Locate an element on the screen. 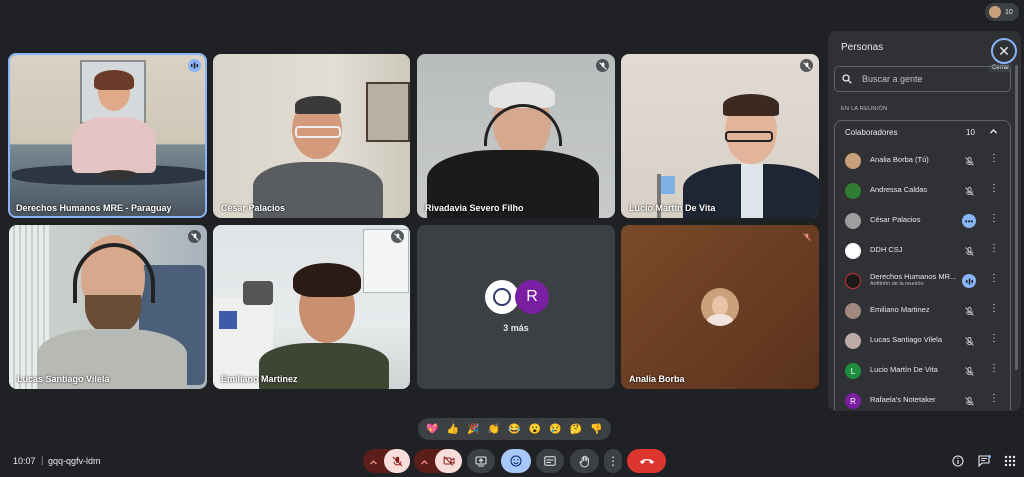  search-box is located at coordinates (922, 79).